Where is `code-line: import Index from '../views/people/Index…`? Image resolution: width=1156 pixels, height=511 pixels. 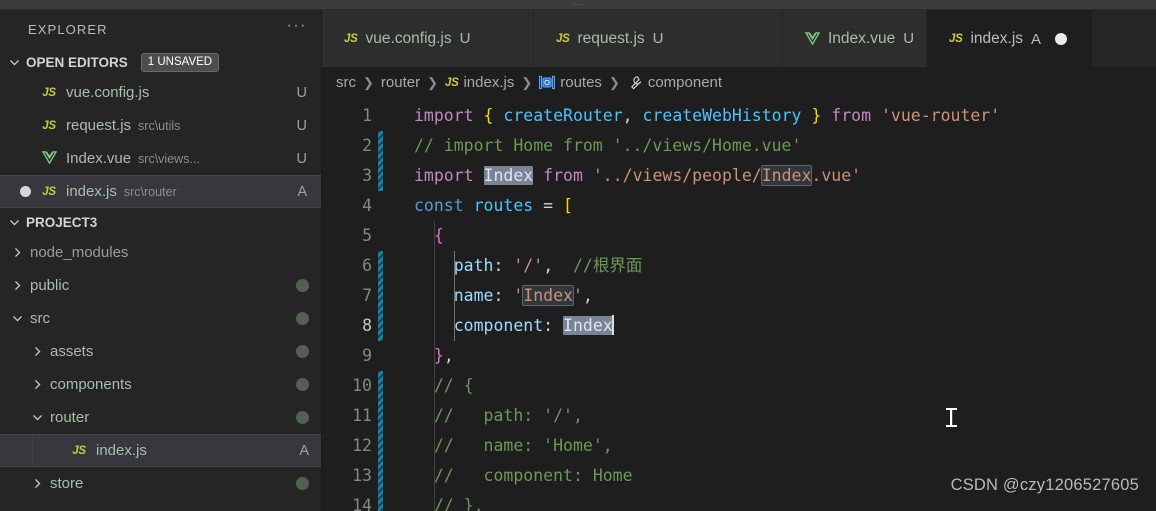
code-line: import Index from '../views/people/Index… is located at coordinates (775, 176).